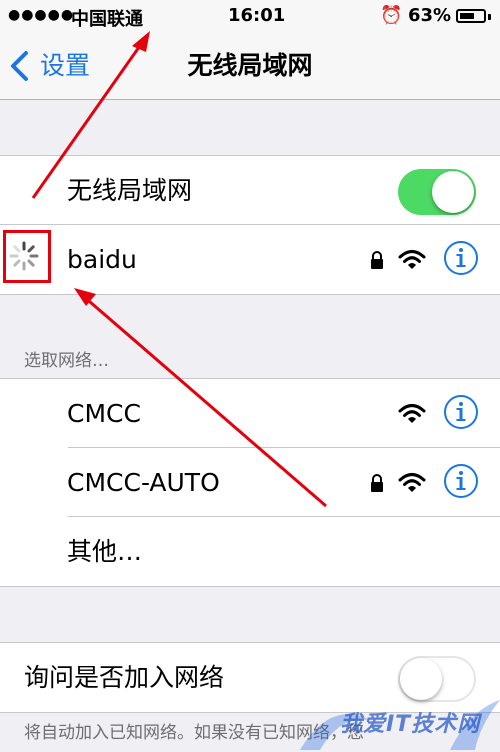  Describe the element at coordinates (102, 259) in the screenshot. I see `current-network-name: baidu` at that location.